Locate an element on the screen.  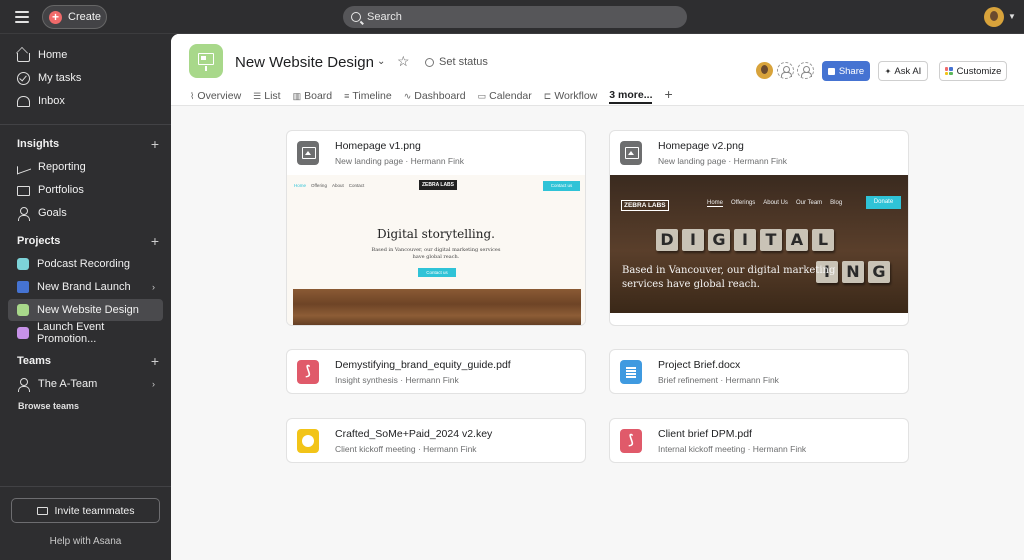
sidebar-item-portfolios: Portfolios is located at coordinates (85, 190).